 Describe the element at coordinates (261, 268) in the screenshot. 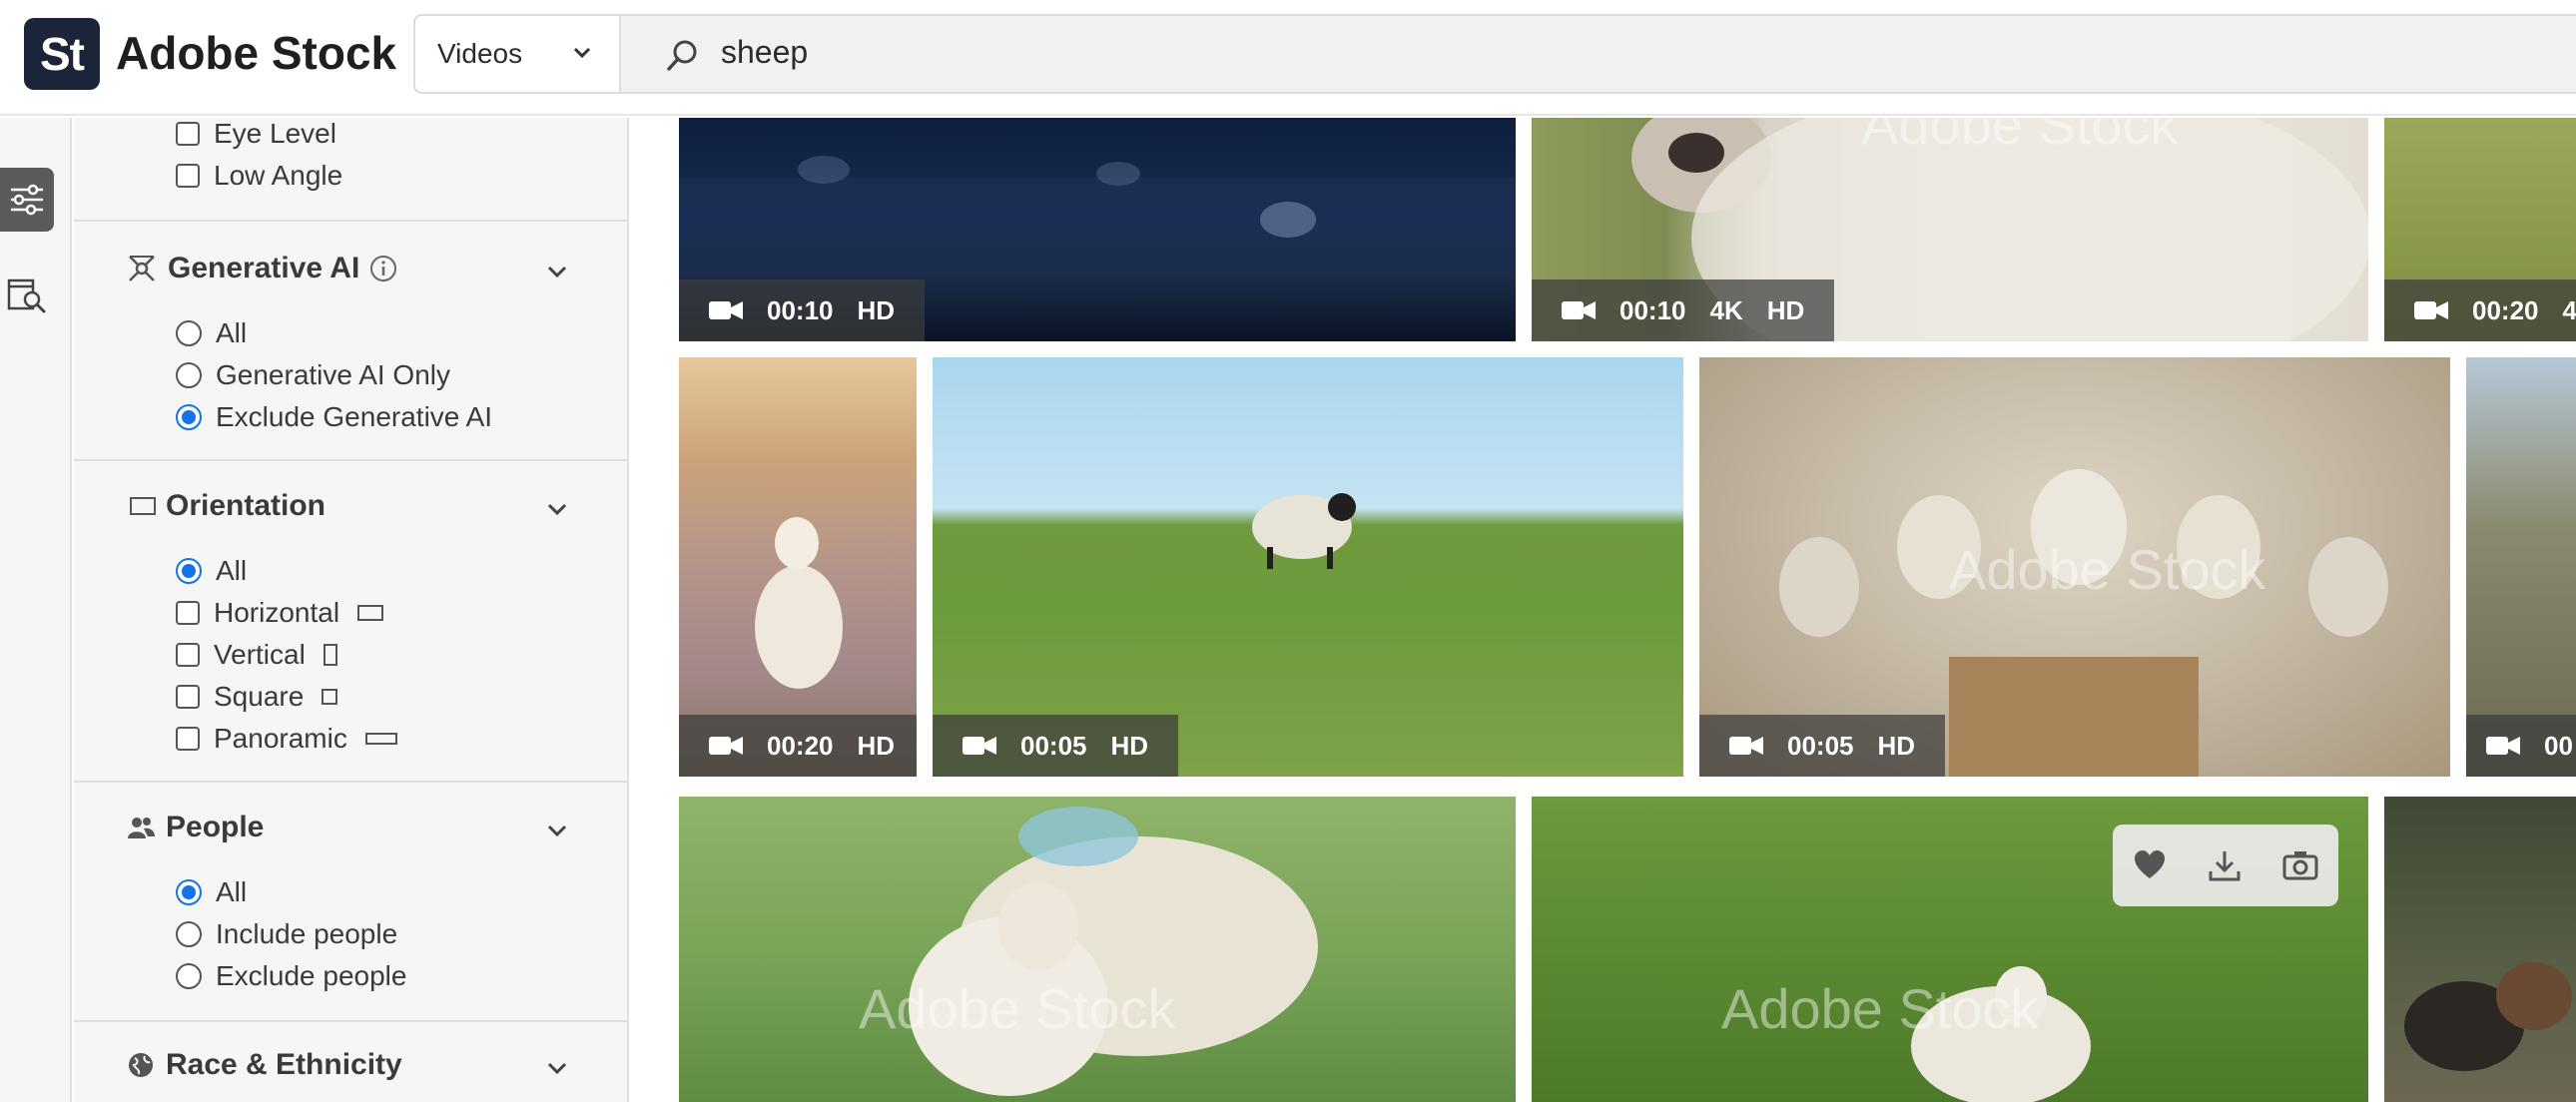

I see `section-title: Generative AI` at that location.